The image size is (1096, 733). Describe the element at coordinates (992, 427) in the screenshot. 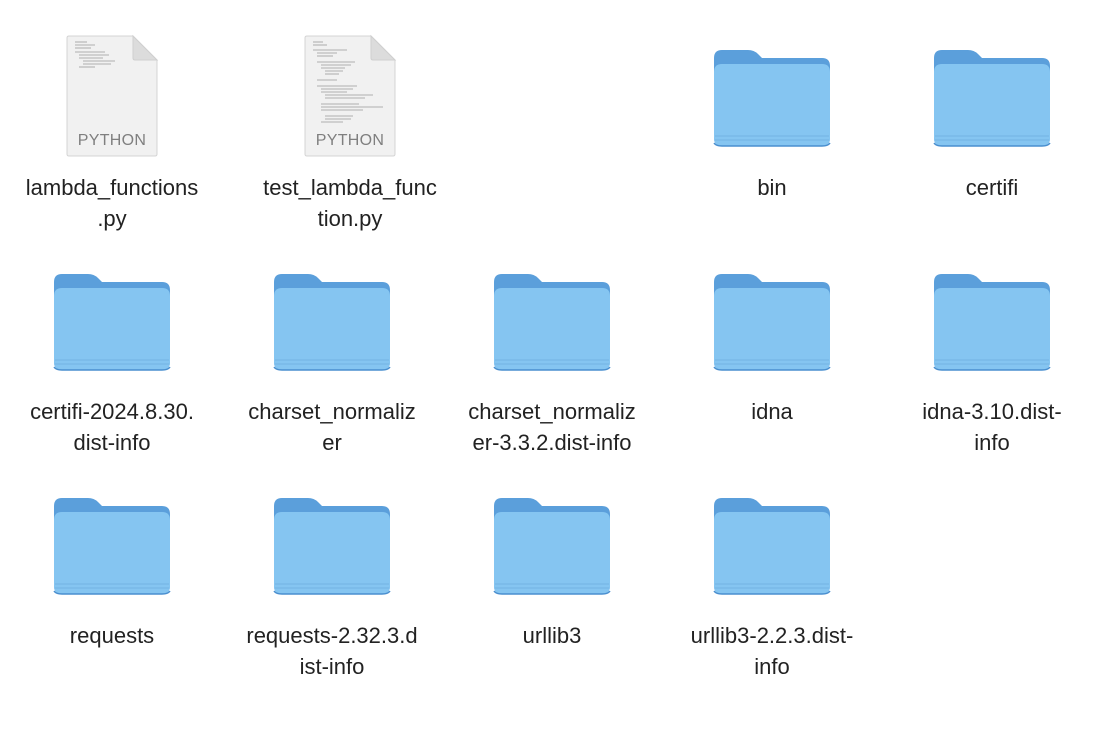

I see `folder-name-label: idna-3.10.dist- info` at that location.